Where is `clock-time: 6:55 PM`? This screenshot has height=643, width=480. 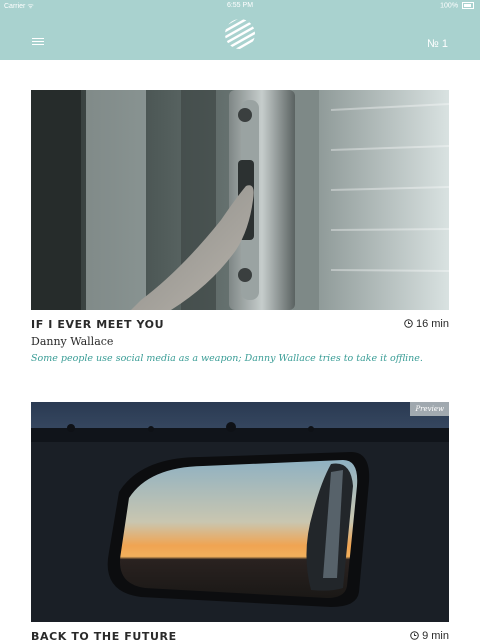 clock-time: 6:55 PM is located at coordinates (240, 5).